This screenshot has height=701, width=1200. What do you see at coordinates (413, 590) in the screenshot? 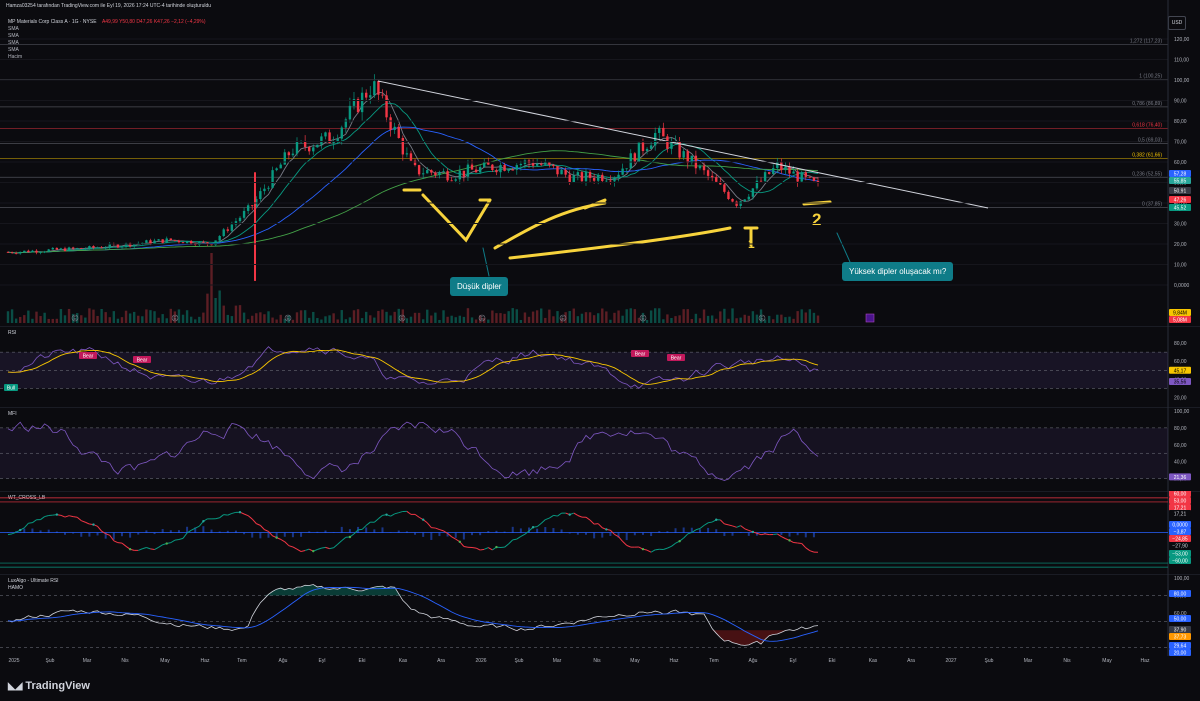
I see `ursi-overbought-fill` at bounding box center [413, 590].